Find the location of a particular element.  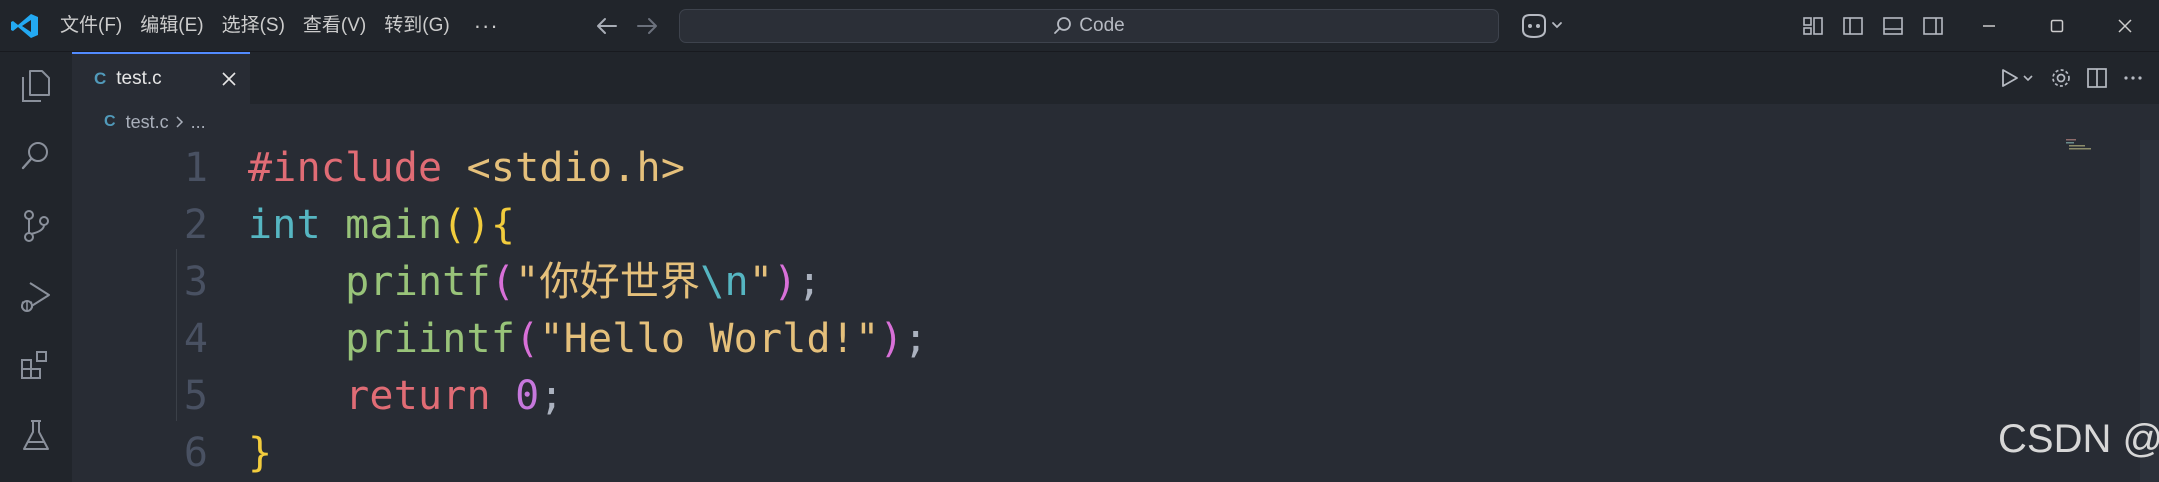

code-text: int main(){ is located at coordinates (381, 225).